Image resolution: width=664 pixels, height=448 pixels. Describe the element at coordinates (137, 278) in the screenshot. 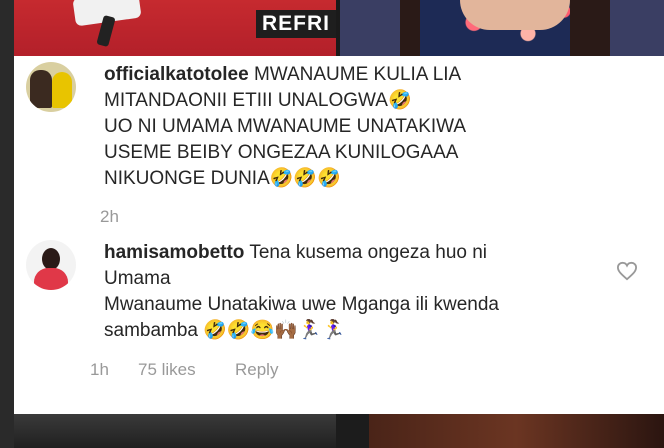

I see `comment-line: Umama` at that location.